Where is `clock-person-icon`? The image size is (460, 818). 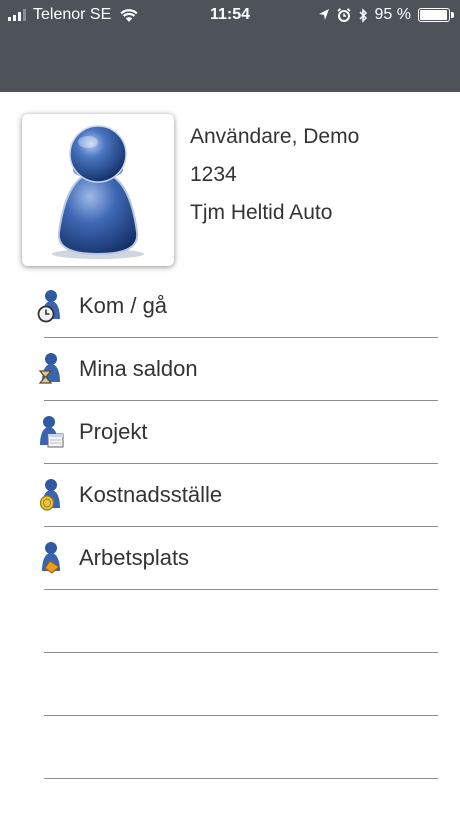
clock-person-icon is located at coordinates (48, 306).